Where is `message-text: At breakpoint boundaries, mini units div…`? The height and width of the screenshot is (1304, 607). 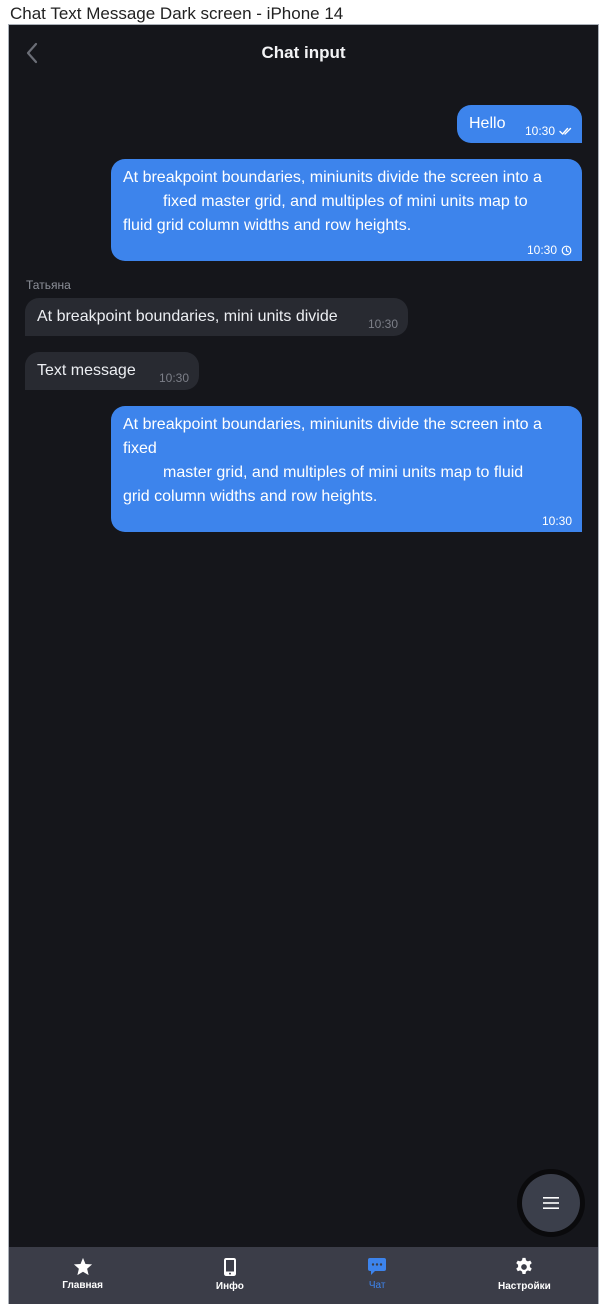
message-text: At breakpoint boundaries, mini units div… is located at coordinates (187, 316).